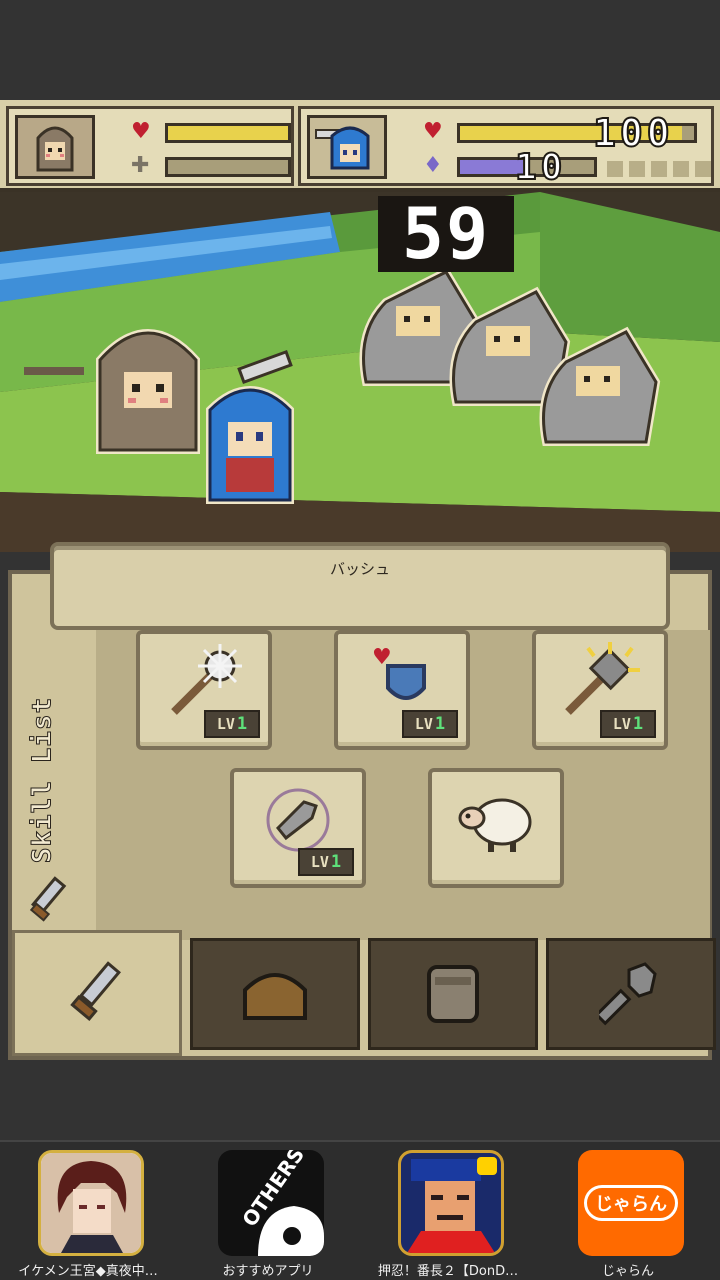 The image size is (720, 1280). I want to click on wrench-icon, so click(628, 994).